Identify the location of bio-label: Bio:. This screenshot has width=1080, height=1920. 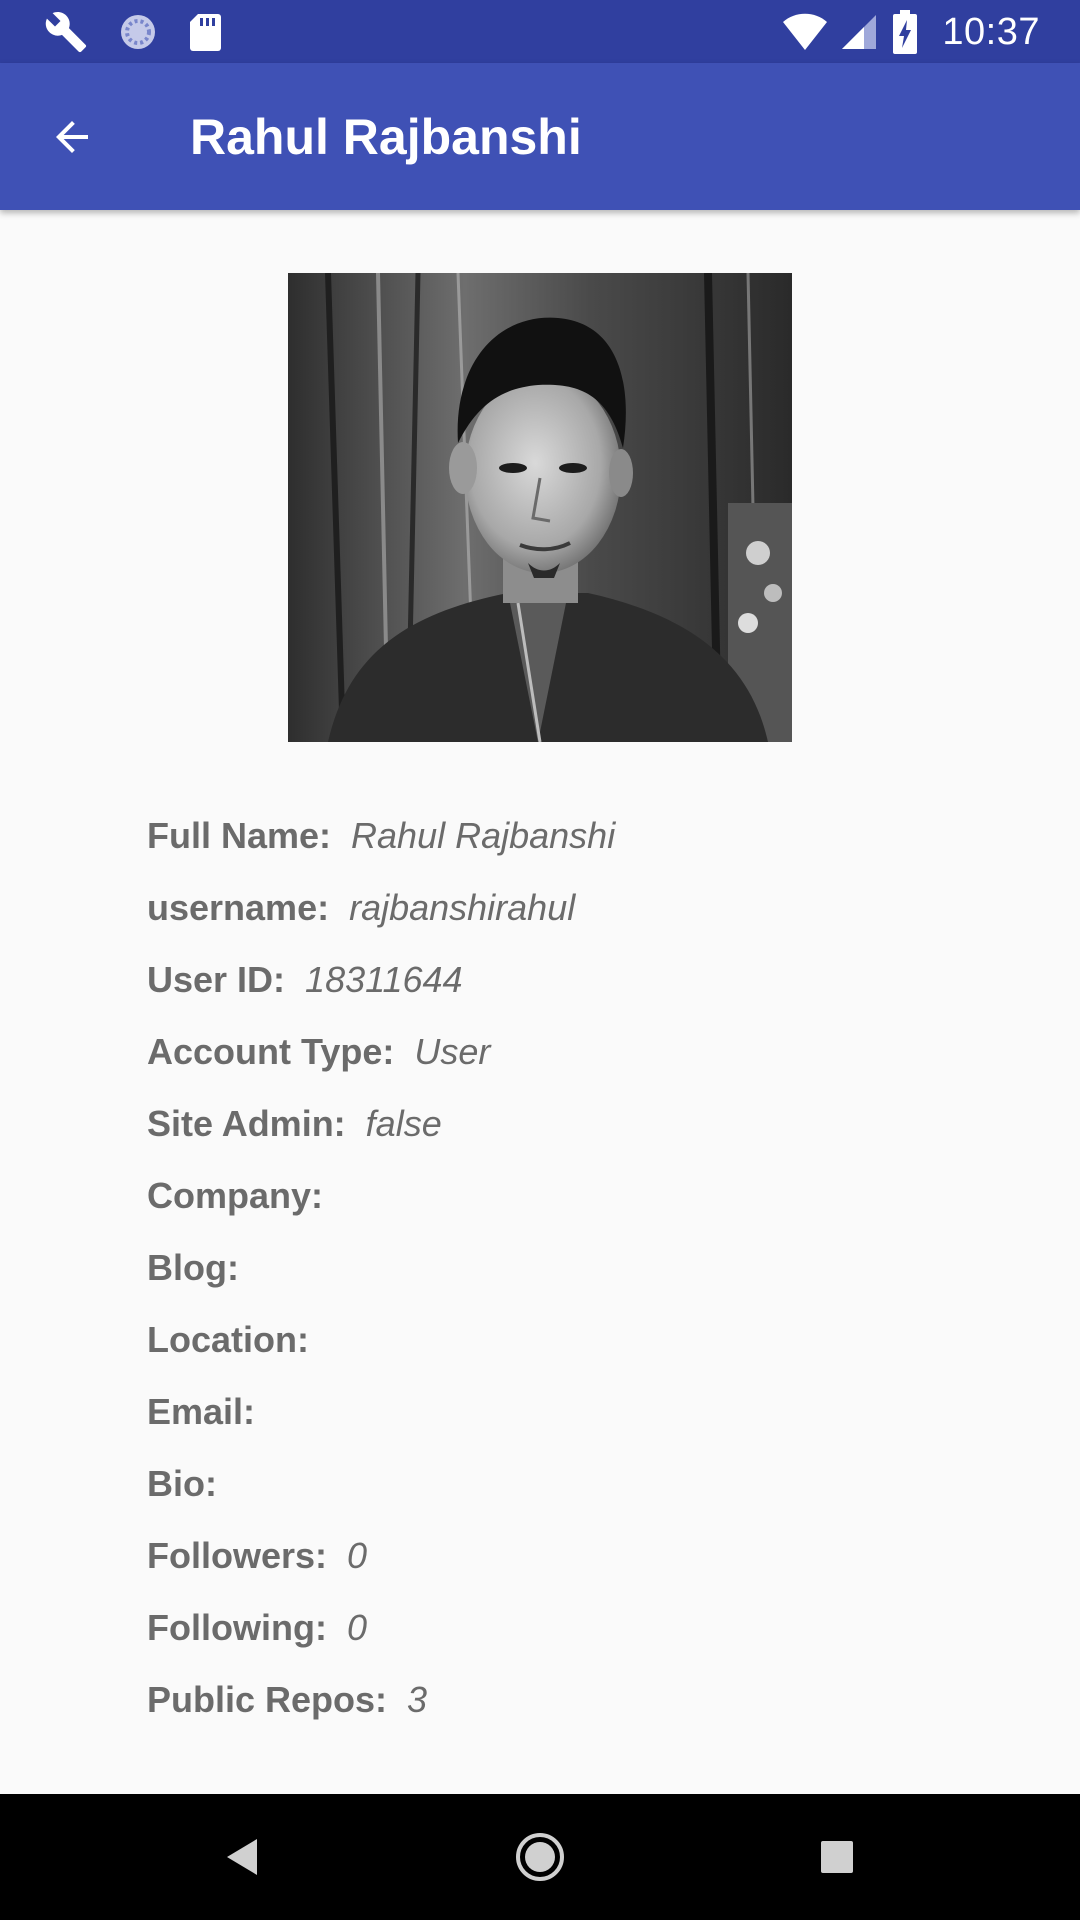
(182, 1483).